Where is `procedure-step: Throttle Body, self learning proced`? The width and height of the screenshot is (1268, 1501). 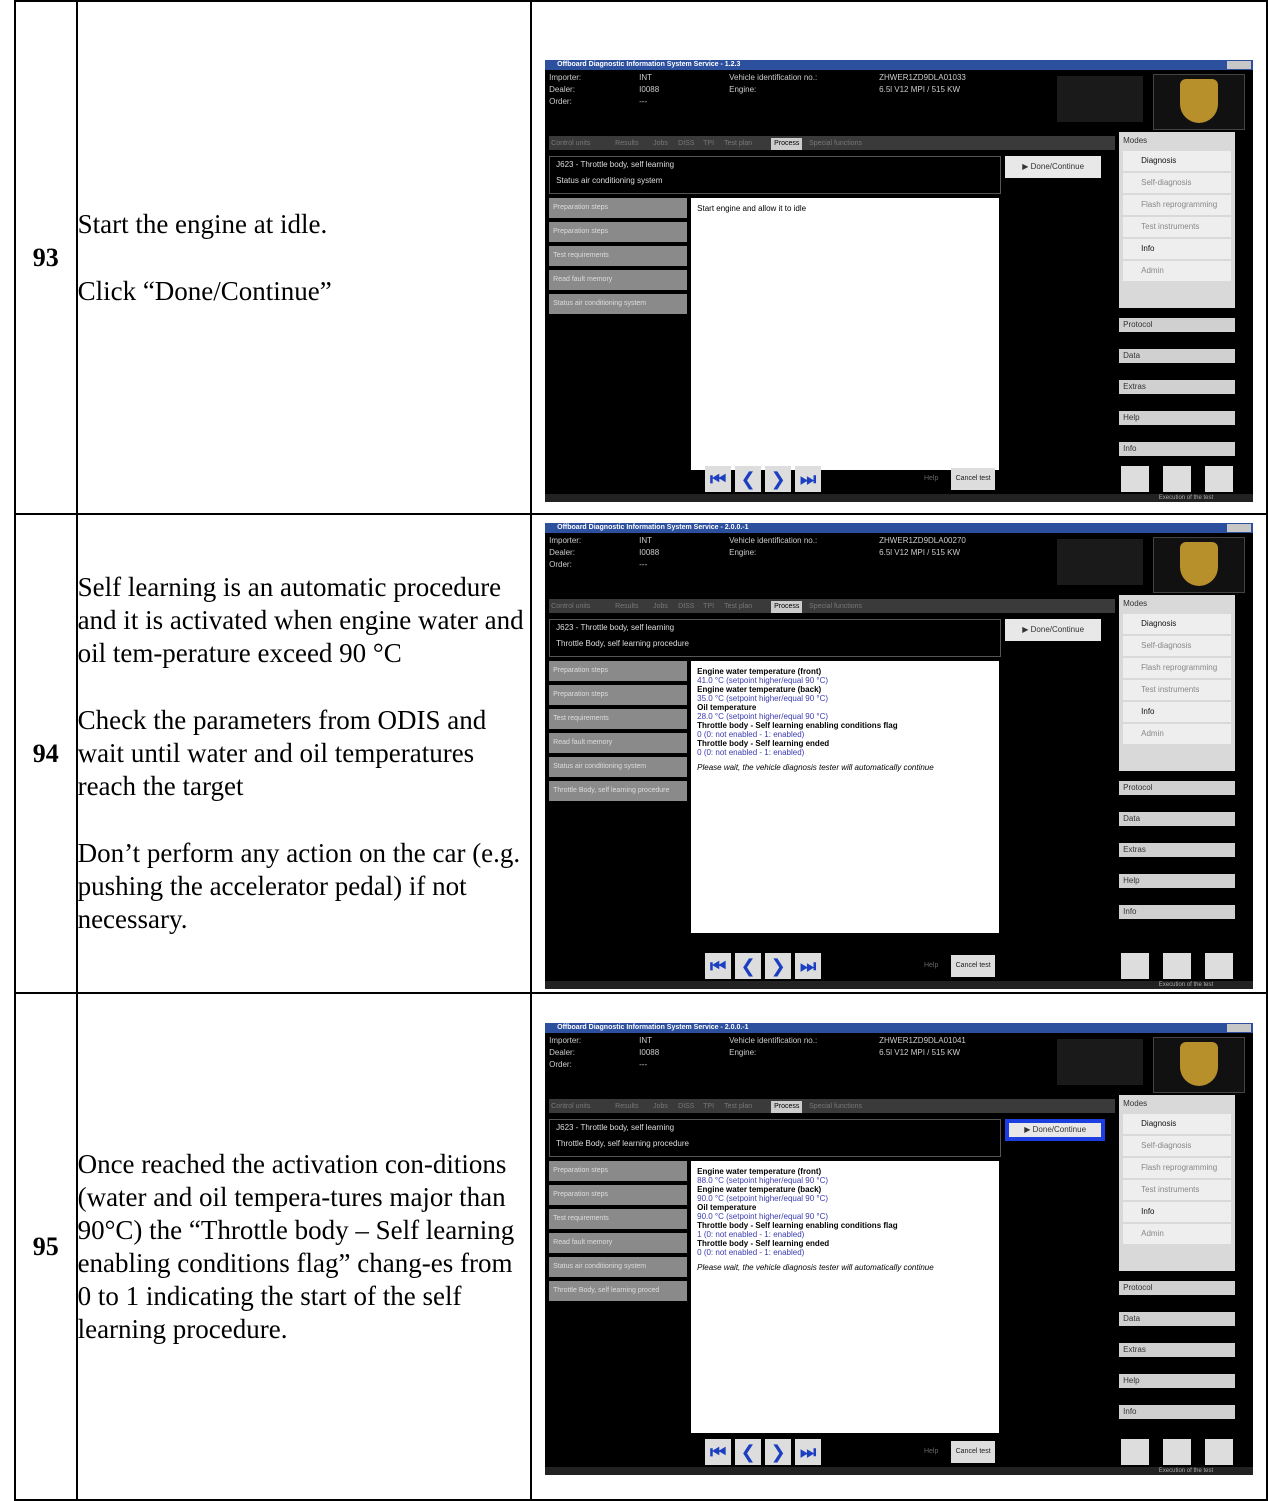
procedure-step: Throttle Body, self learning proced is located at coordinates (618, 1290).